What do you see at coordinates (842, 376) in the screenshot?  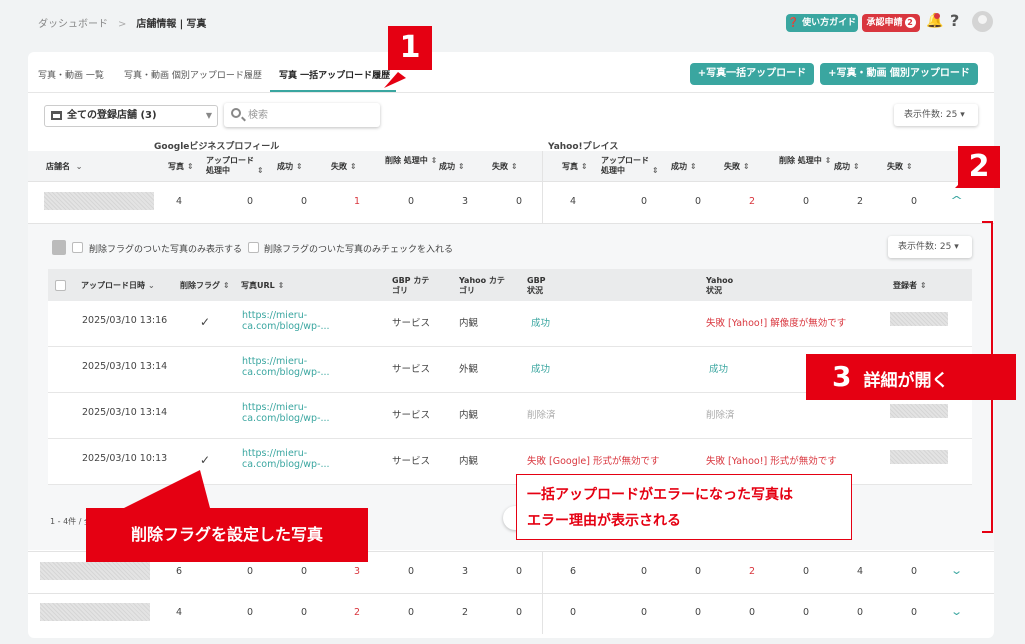 I see `annotation-number-3: 3` at bounding box center [842, 376].